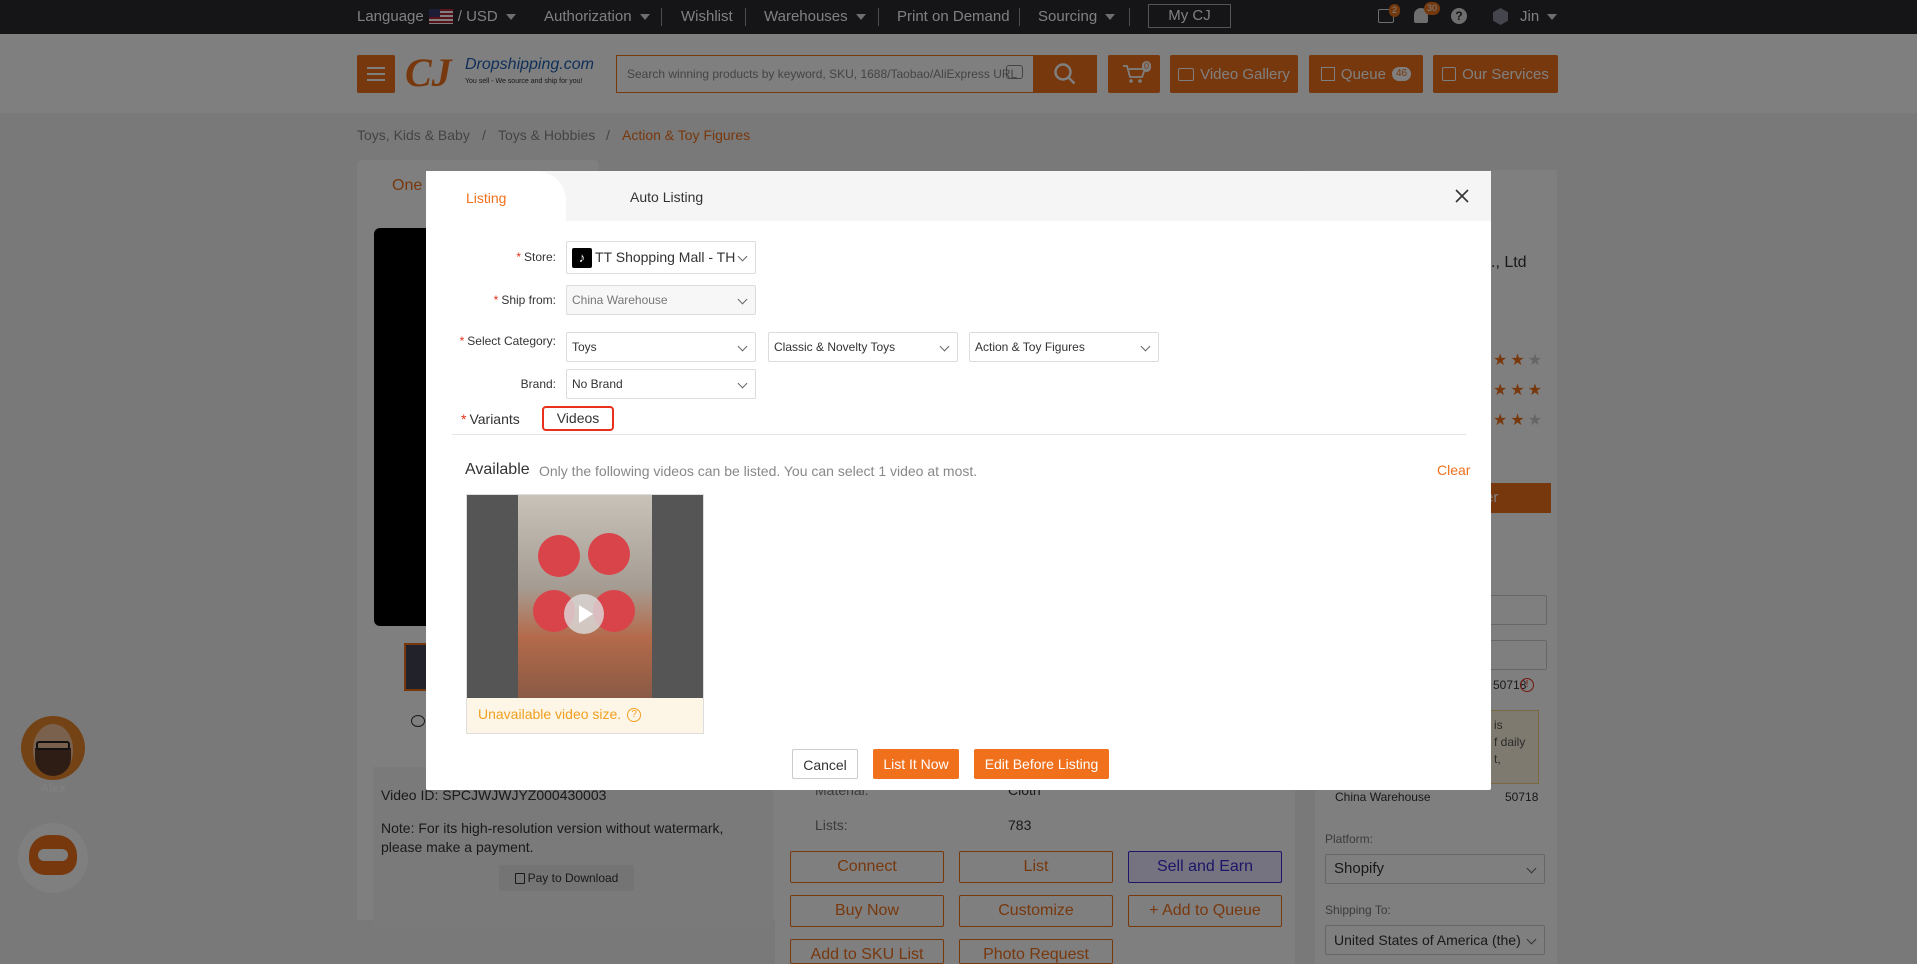 The width and height of the screenshot is (1917, 964). I want to click on ship-from-select: China Warehouse, so click(661, 300).